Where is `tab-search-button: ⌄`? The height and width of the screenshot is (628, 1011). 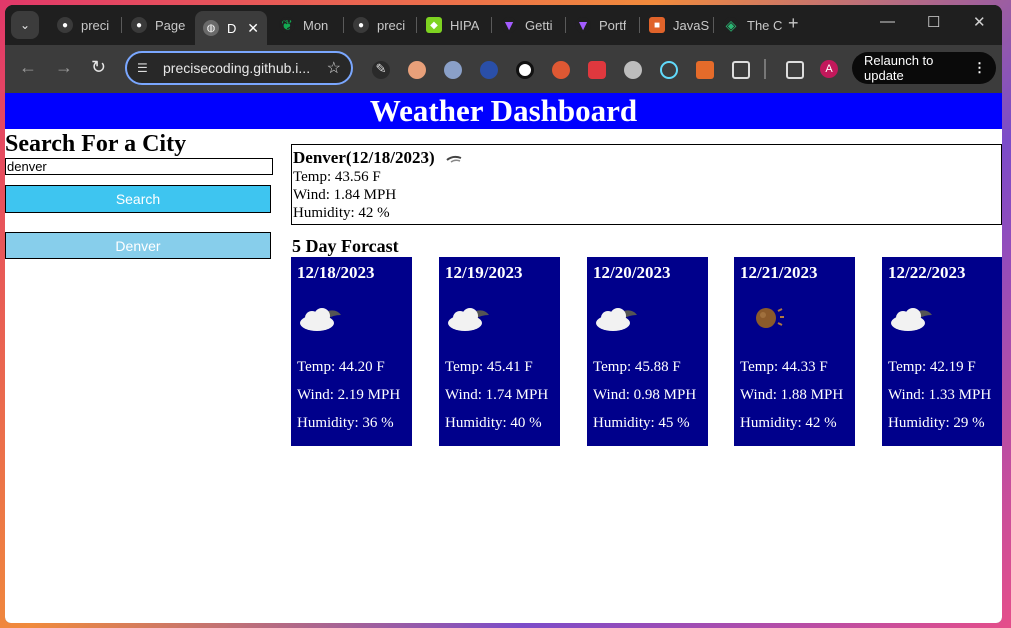 tab-search-button: ⌄ is located at coordinates (25, 25).